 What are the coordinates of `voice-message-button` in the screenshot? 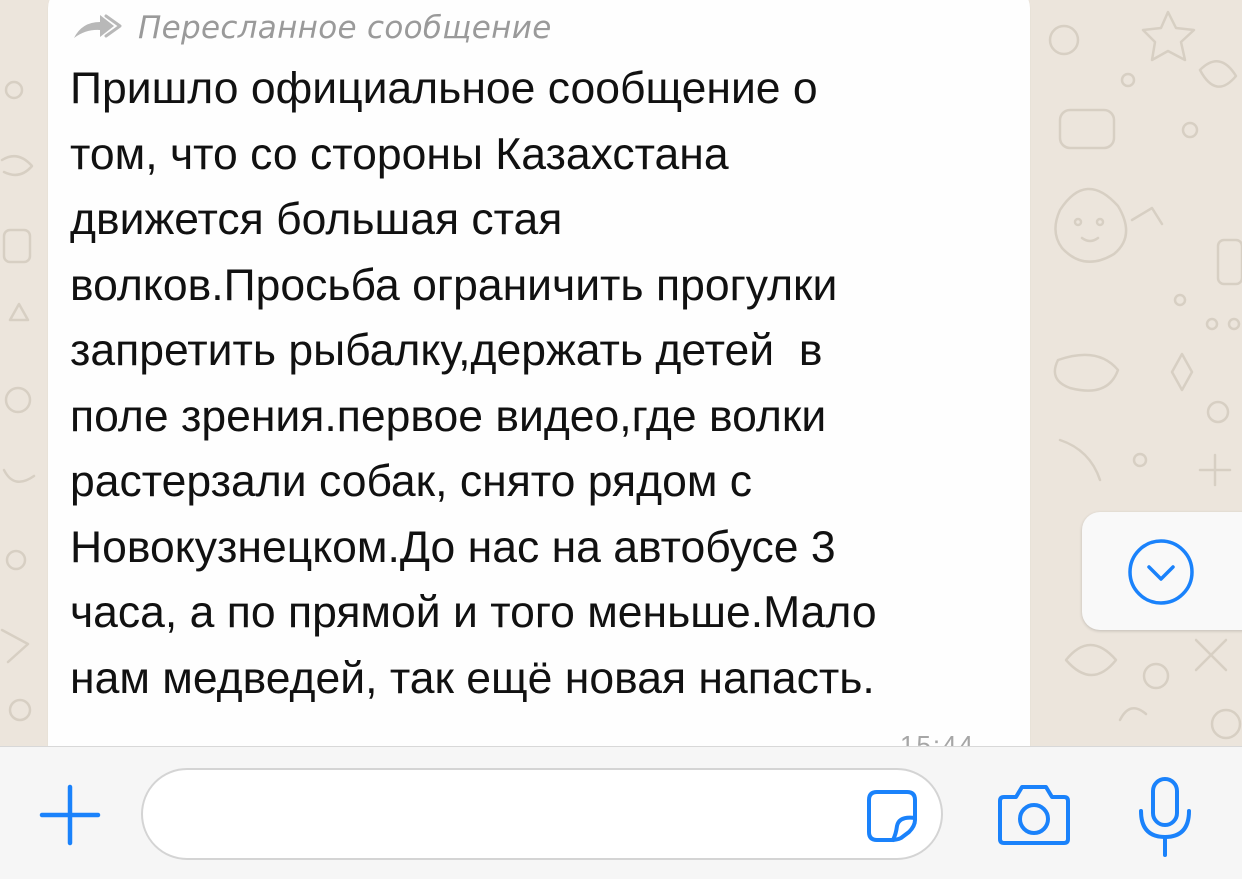 It's located at (1165, 817).